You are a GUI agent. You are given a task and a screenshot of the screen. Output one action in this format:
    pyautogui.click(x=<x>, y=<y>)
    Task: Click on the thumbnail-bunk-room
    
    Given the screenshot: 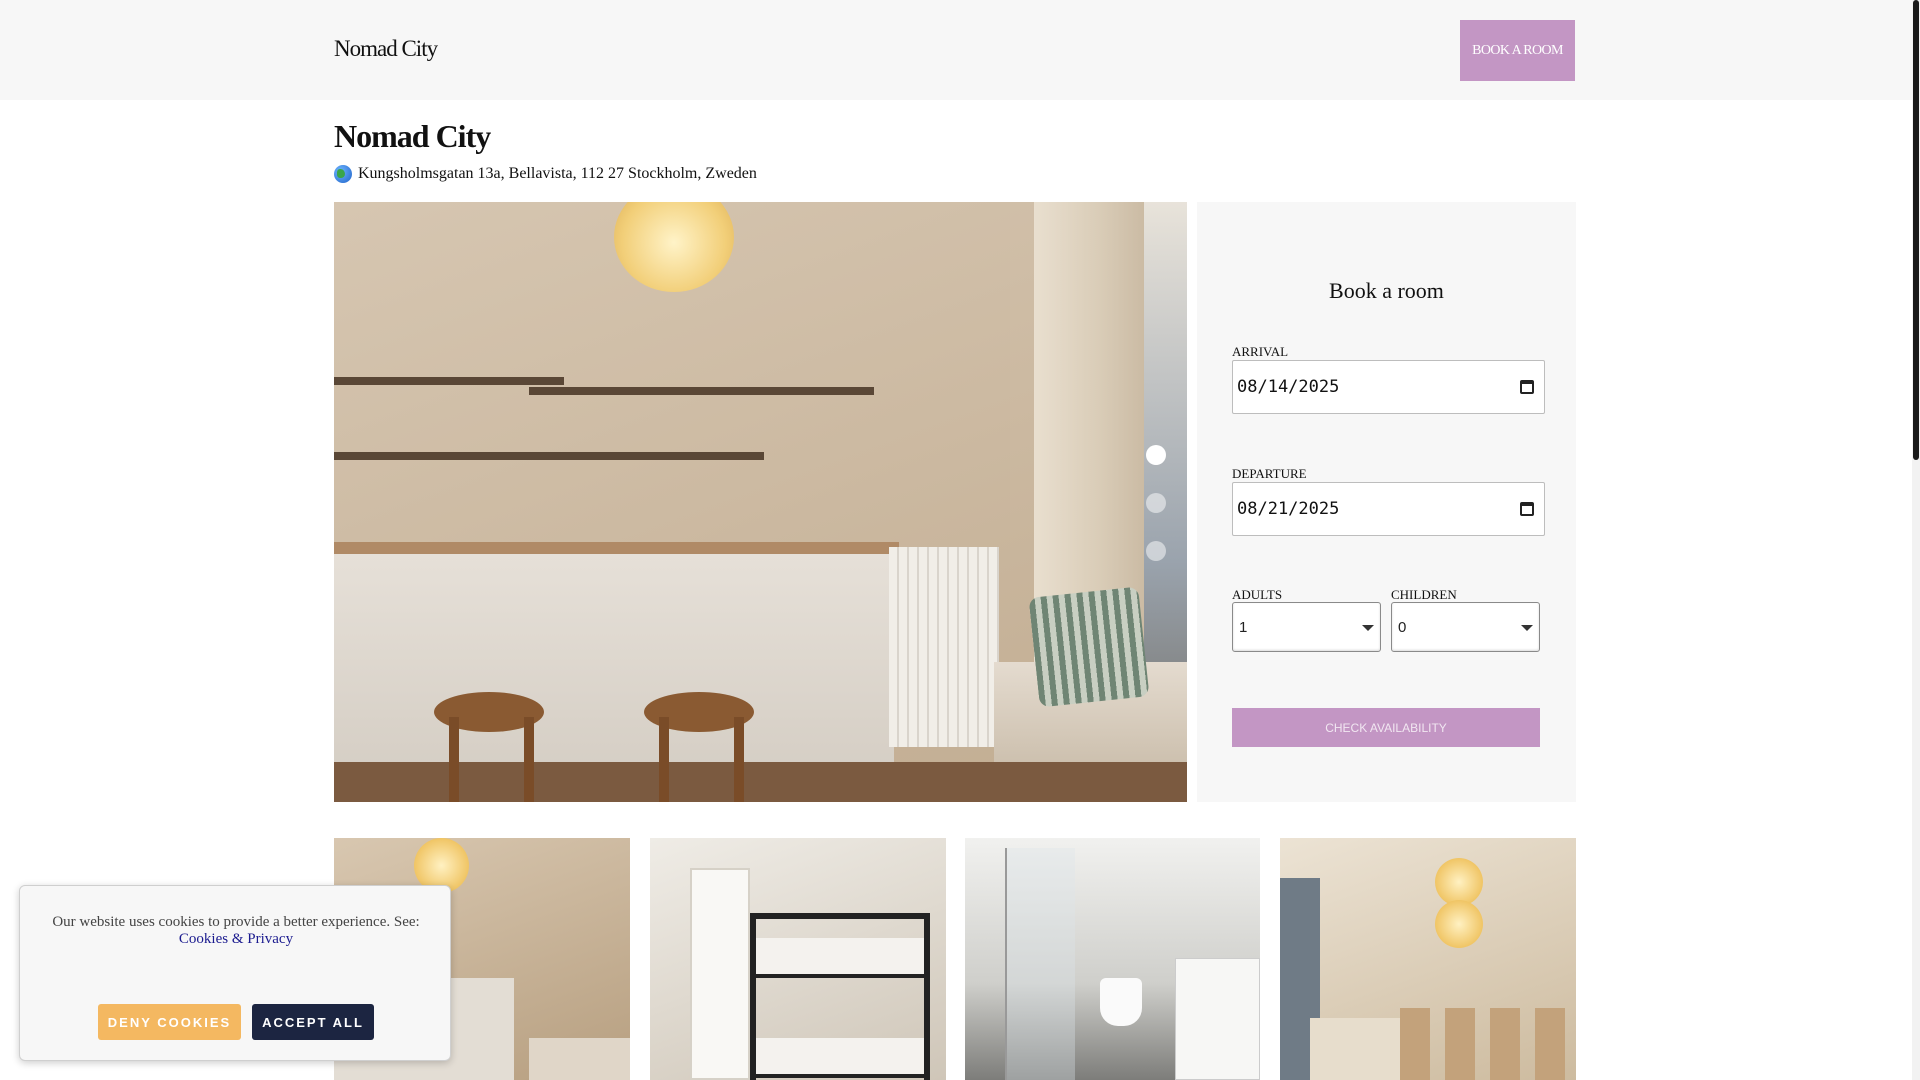 What is the action you would take?
    pyautogui.click(x=798, y=959)
    